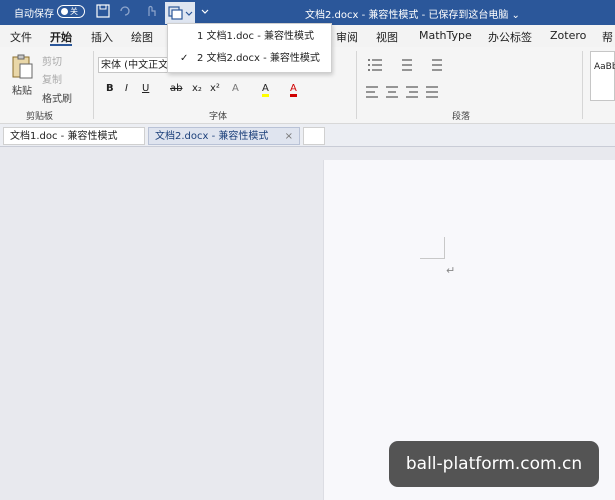 The width and height of the screenshot is (615, 500). What do you see at coordinates (215, 88) in the screenshot?
I see `superscript-button: x²` at bounding box center [215, 88].